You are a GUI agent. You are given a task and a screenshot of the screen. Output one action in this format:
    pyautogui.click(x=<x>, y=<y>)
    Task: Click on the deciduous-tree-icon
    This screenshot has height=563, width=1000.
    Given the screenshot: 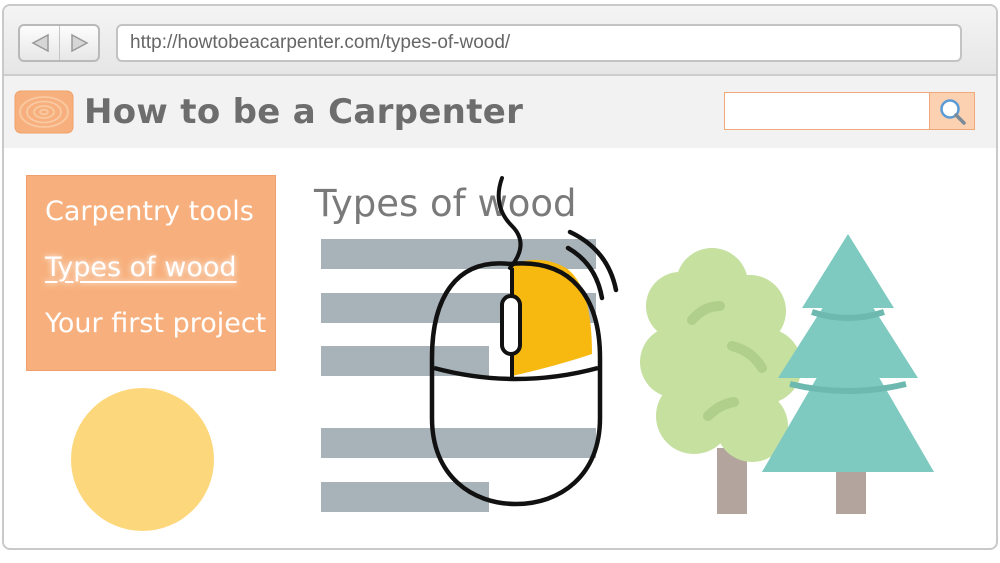 What is the action you would take?
    pyautogui.click(x=721, y=381)
    